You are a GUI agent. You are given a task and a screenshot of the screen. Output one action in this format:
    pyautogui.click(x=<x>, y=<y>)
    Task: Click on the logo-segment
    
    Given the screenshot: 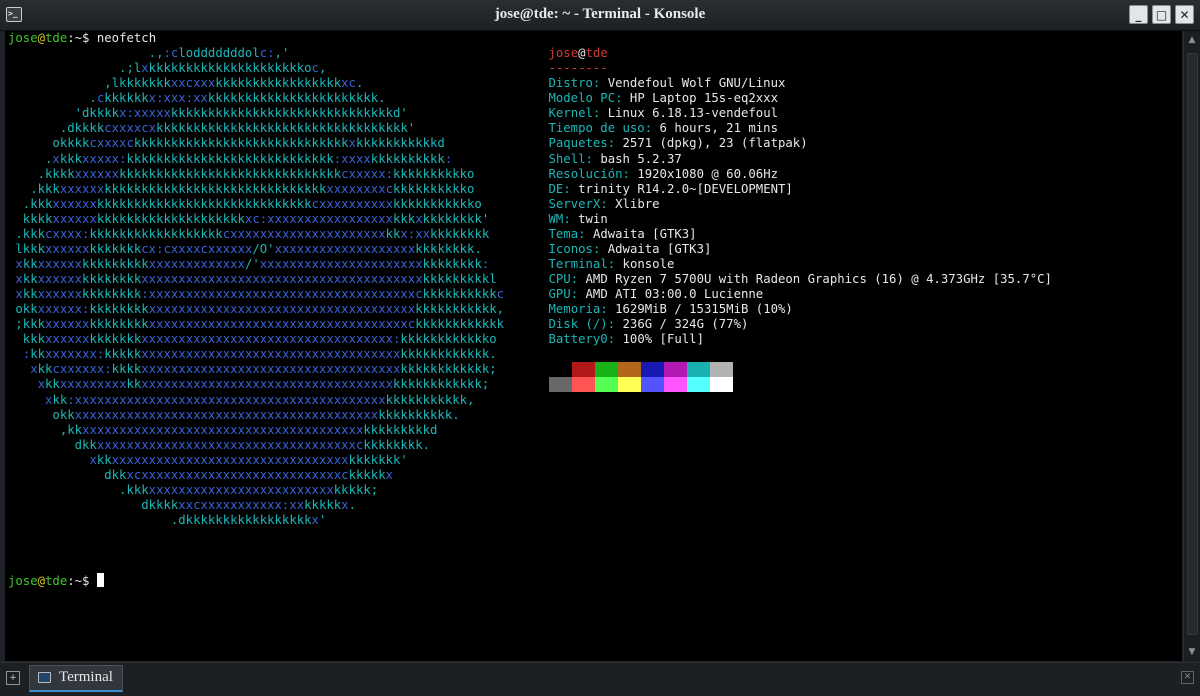 What is the action you would take?
    pyautogui.click(x=23, y=384)
    